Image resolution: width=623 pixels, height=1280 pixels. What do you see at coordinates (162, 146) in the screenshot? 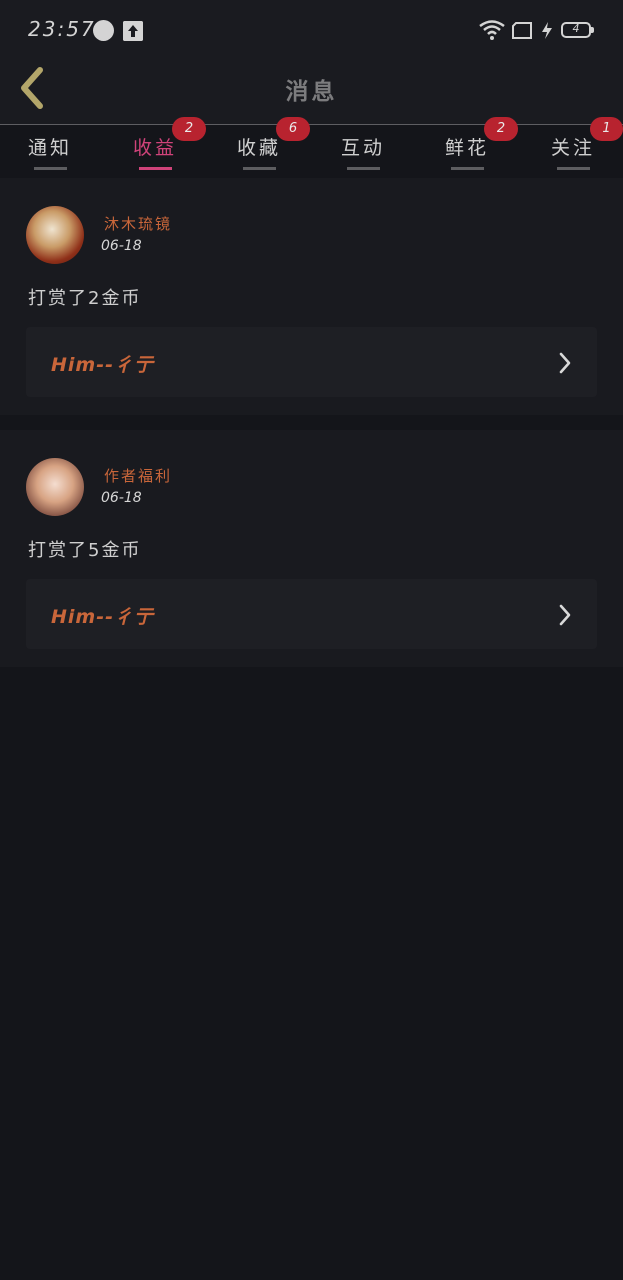
I see `tab-earnings: 收益 2` at bounding box center [162, 146].